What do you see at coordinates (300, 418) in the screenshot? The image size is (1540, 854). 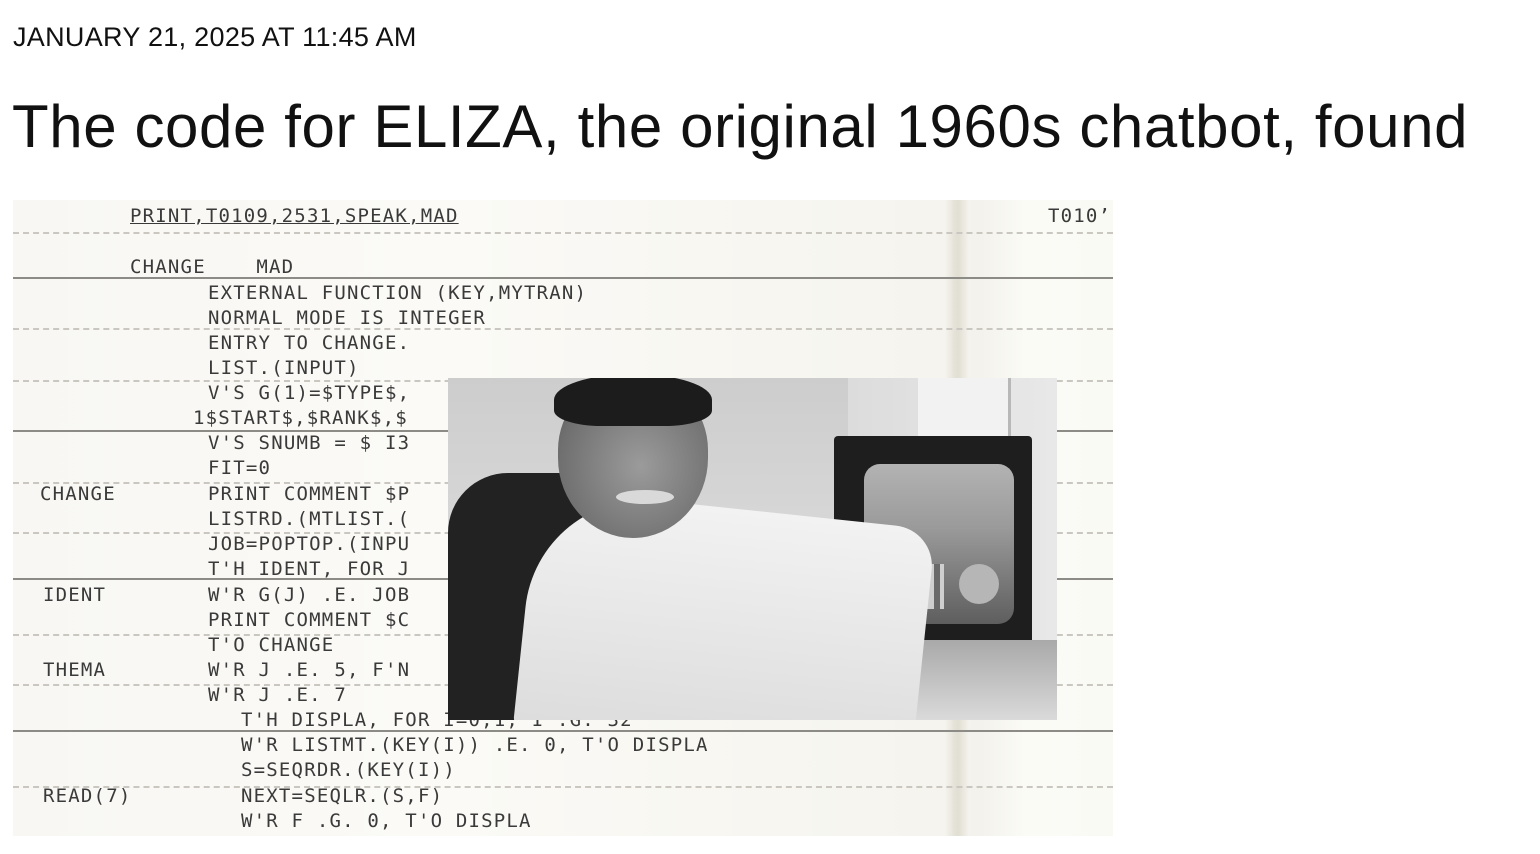 I see `code-line: 1$START$,$RANK$,$` at bounding box center [300, 418].